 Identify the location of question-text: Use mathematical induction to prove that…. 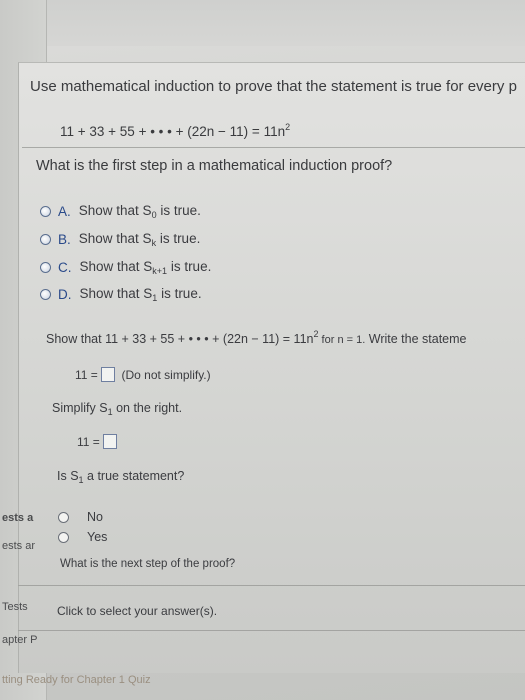
(273, 86).